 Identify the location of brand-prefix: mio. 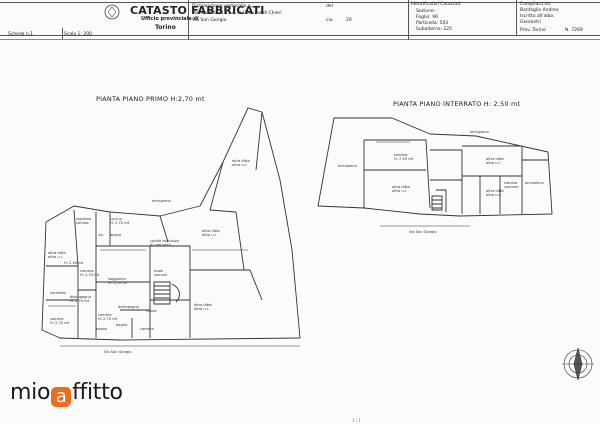
(30, 392).